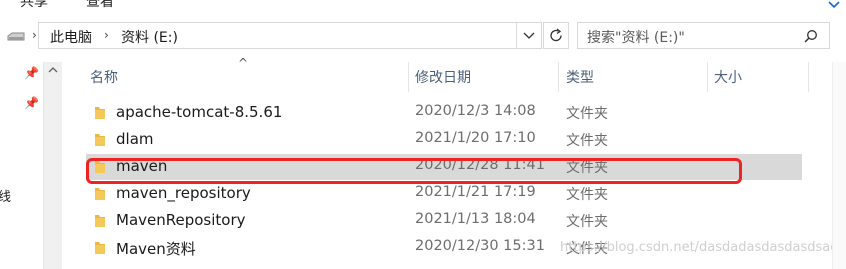  Describe the element at coordinates (71, 37) in the screenshot. I see `breadcrumb-this-pc: 此电脑` at that location.